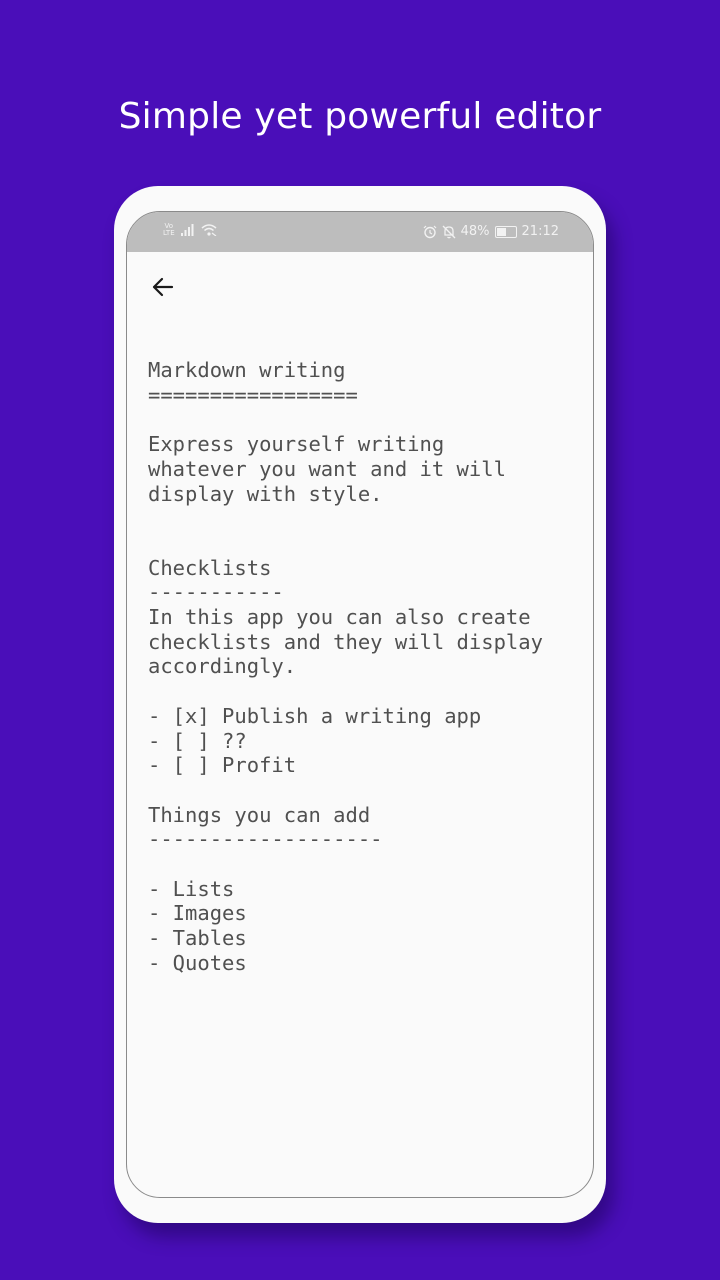 The image size is (720, 1280). What do you see at coordinates (430, 232) in the screenshot?
I see `alarm-icon` at bounding box center [430, 232].